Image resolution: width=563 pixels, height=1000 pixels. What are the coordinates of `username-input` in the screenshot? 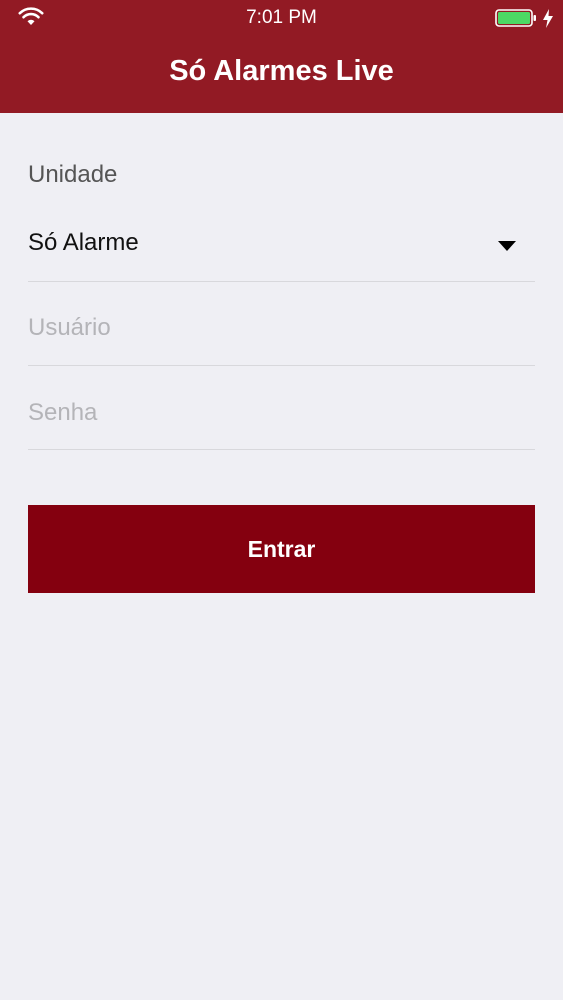 It's located at (281, 328).